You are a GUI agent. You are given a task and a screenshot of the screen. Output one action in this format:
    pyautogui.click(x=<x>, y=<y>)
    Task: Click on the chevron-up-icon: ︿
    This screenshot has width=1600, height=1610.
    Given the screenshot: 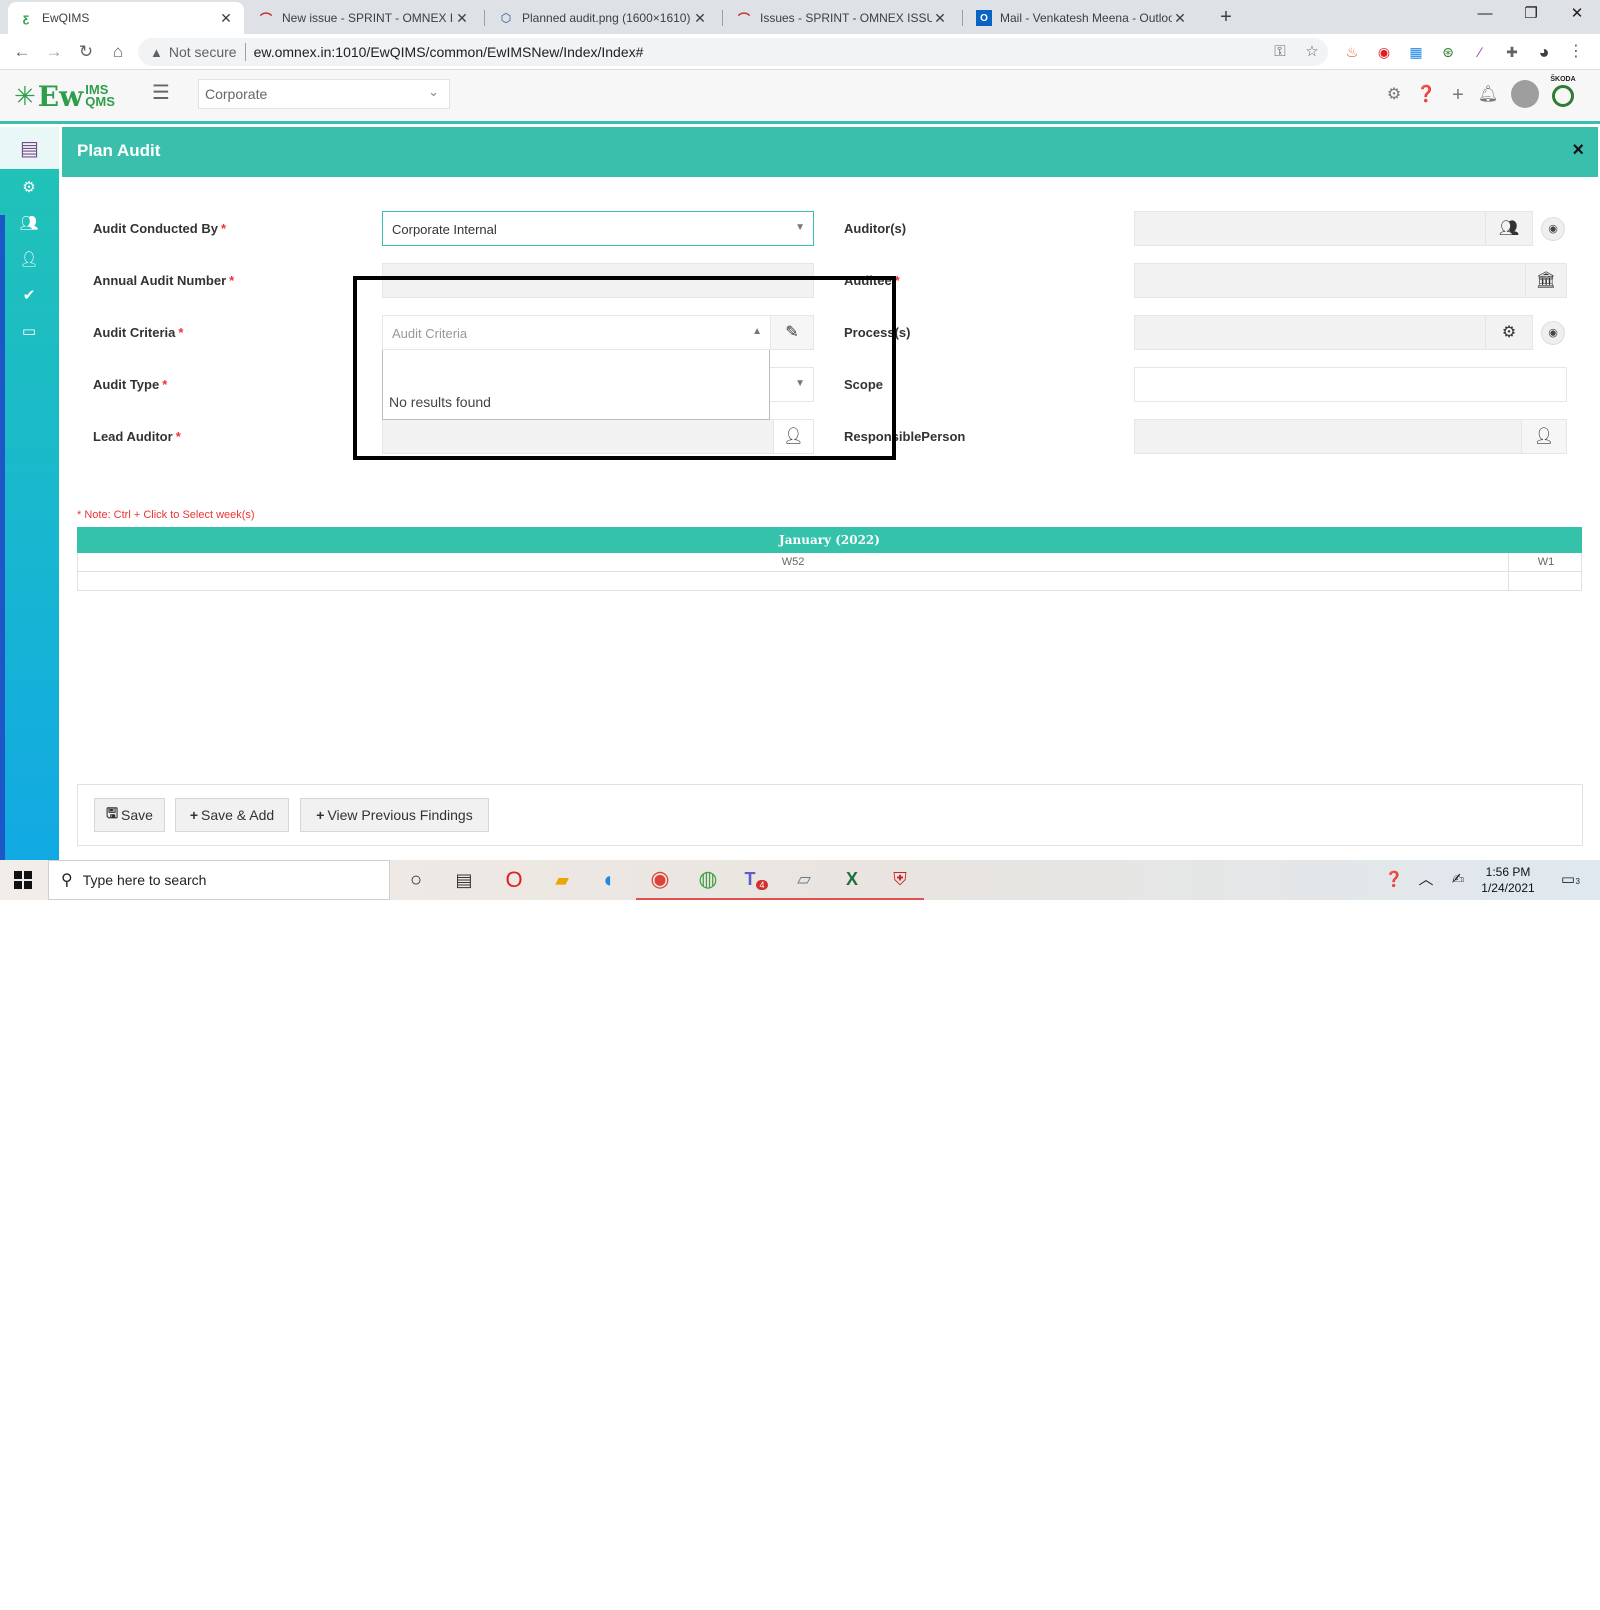 What is the action you would take?
    pyautogui.click(x=1426, y=880)
    